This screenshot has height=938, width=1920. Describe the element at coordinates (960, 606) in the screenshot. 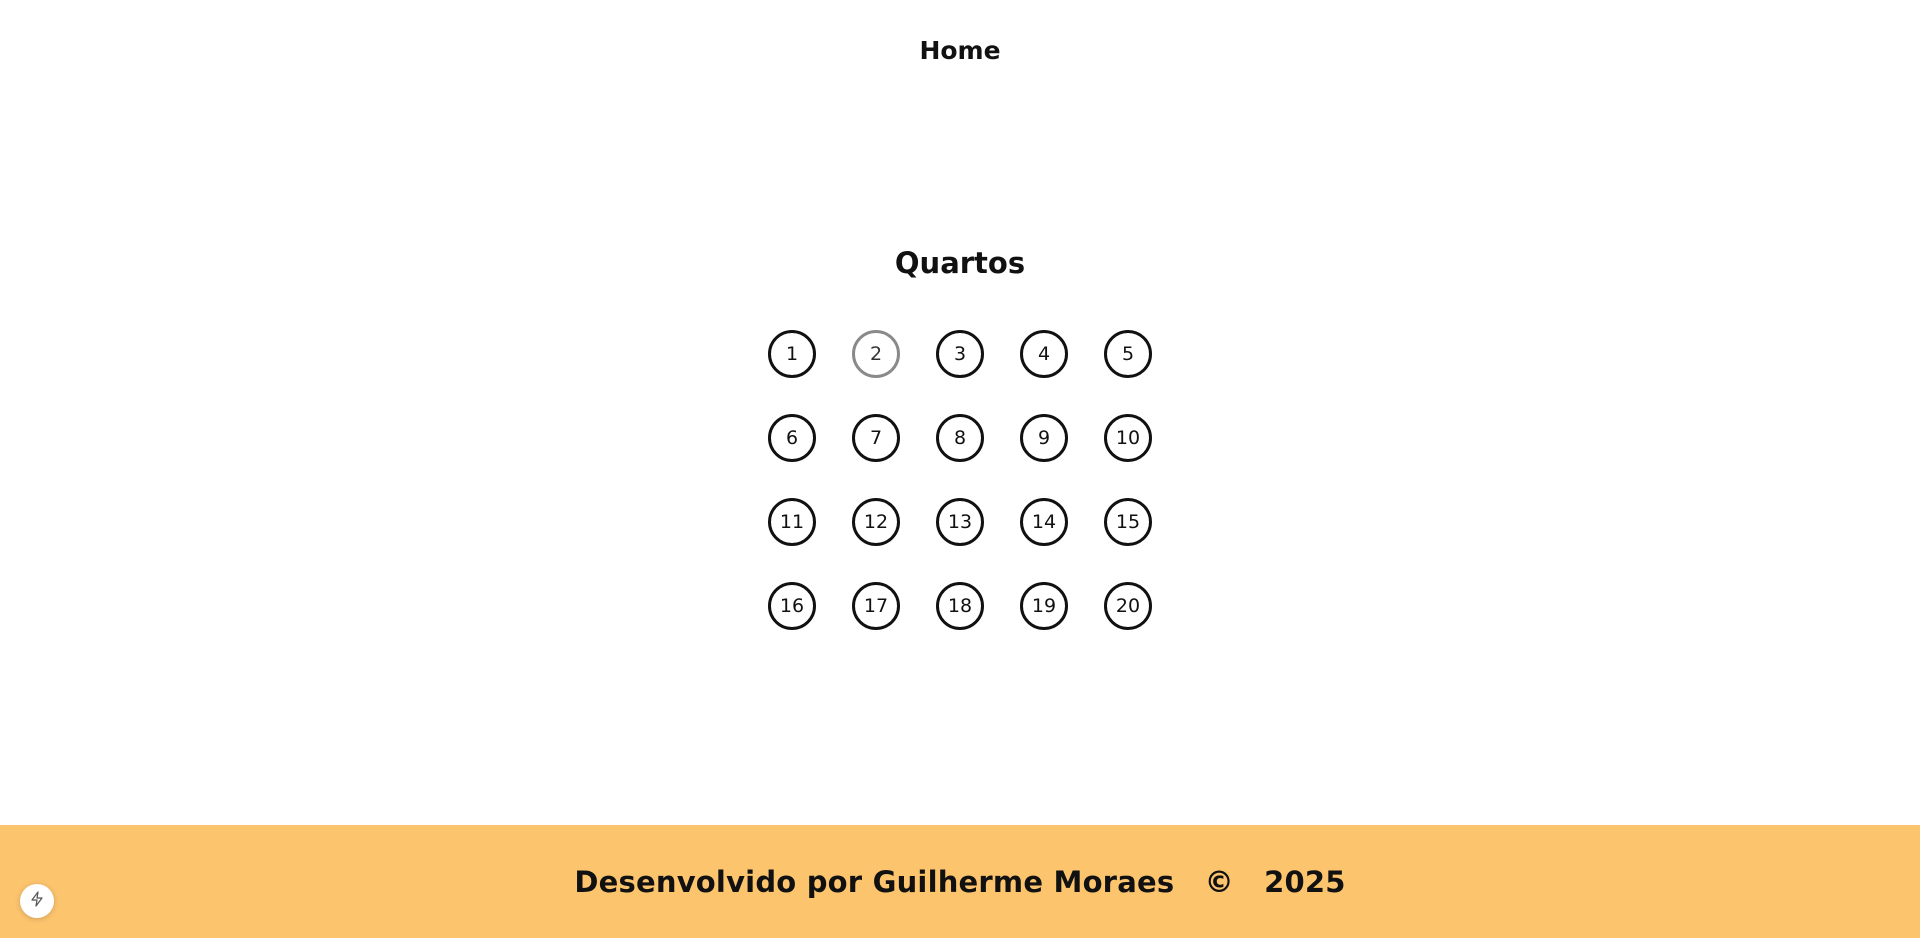

I see `room-button-18: 18` at that location.